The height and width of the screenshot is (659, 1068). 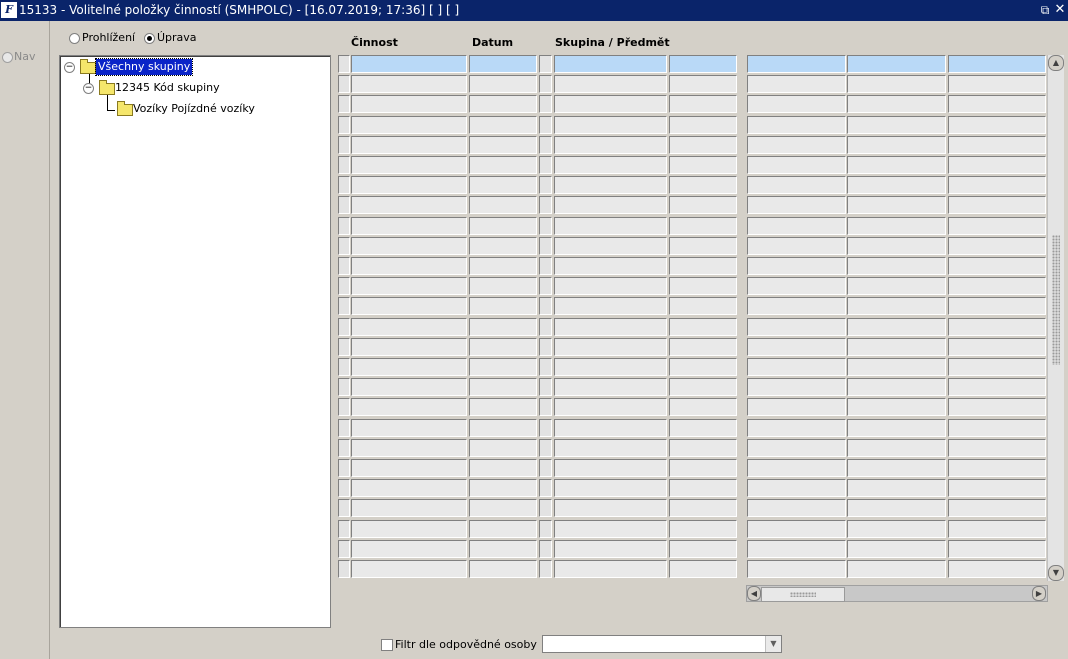 What do you see at coordinates (897, 593) in the screenshot?
I see `horizontal-scrollbar: ◀ ▶` at bounding box center [897, 593].